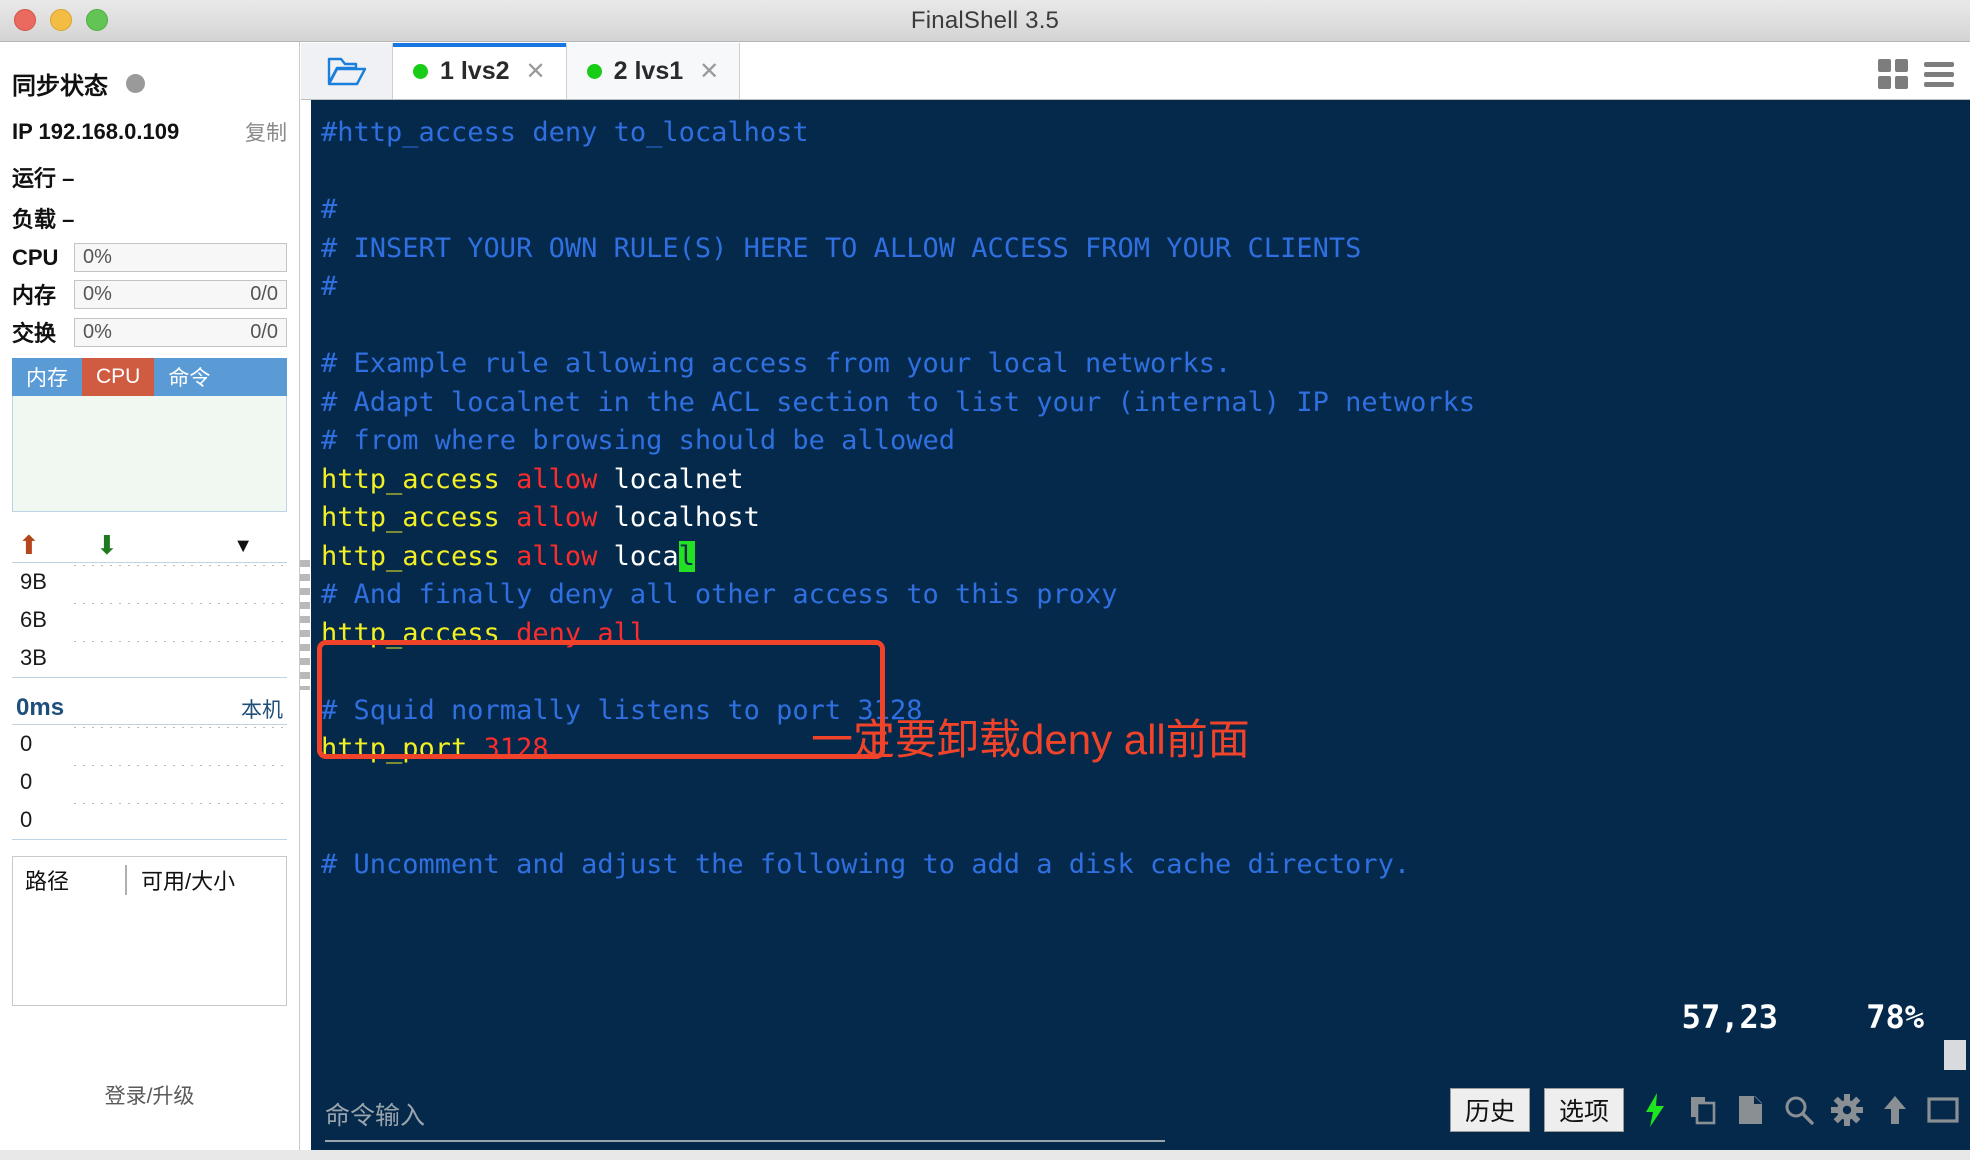  What do you see at coordinates (1847, 1110) in the screenshot?
I see `gear-icon` at bounding box center [1847, 1110].